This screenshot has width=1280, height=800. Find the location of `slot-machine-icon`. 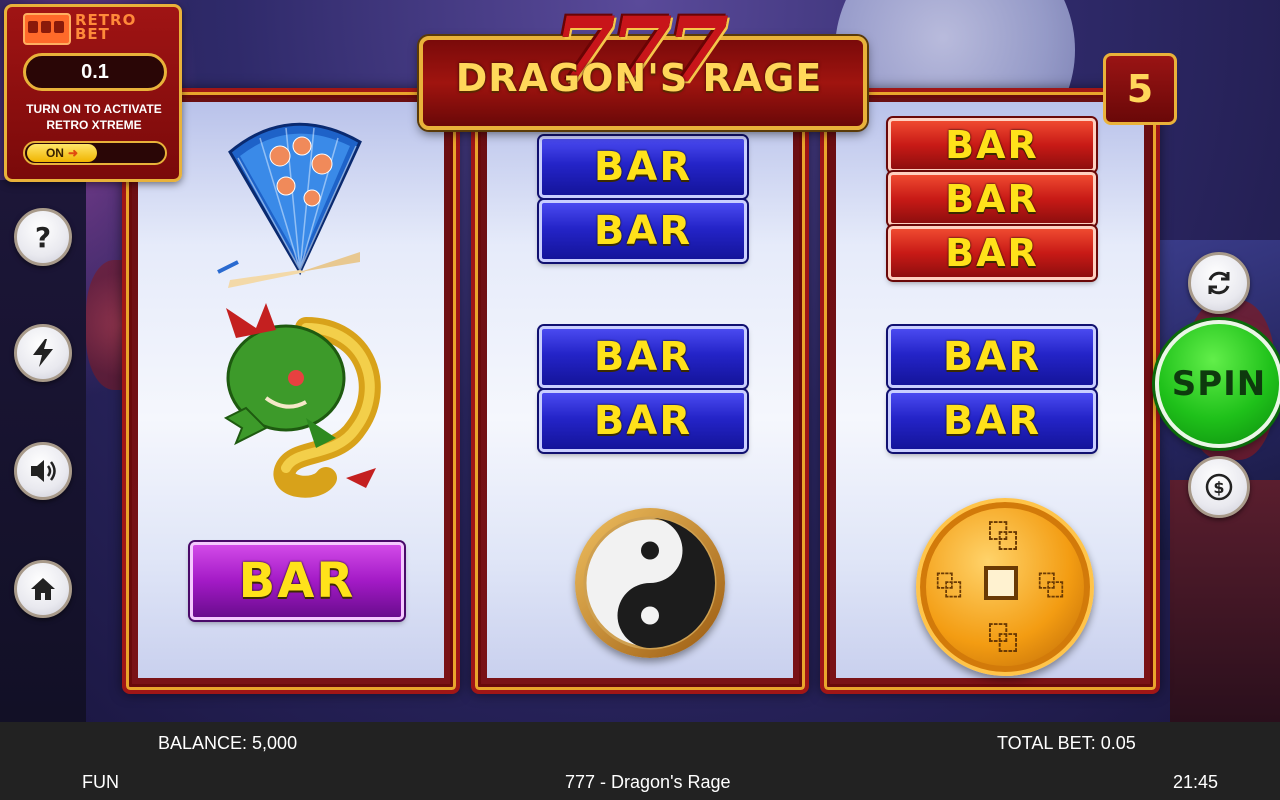

slot-machine-icon is located at coordinates (47, 29).